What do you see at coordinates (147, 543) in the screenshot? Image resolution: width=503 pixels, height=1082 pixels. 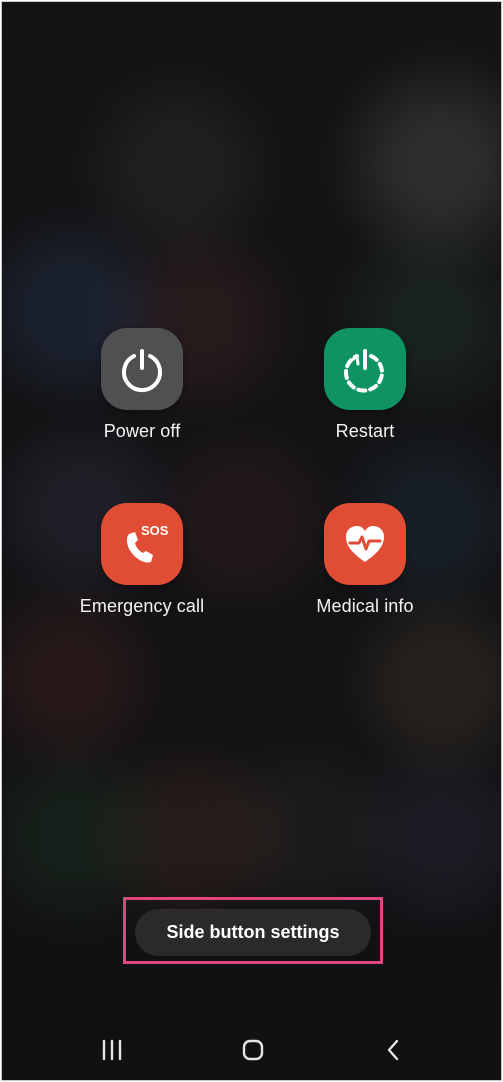 I see `sos-phone-icon: SOS` at bounding box center [147, 543].